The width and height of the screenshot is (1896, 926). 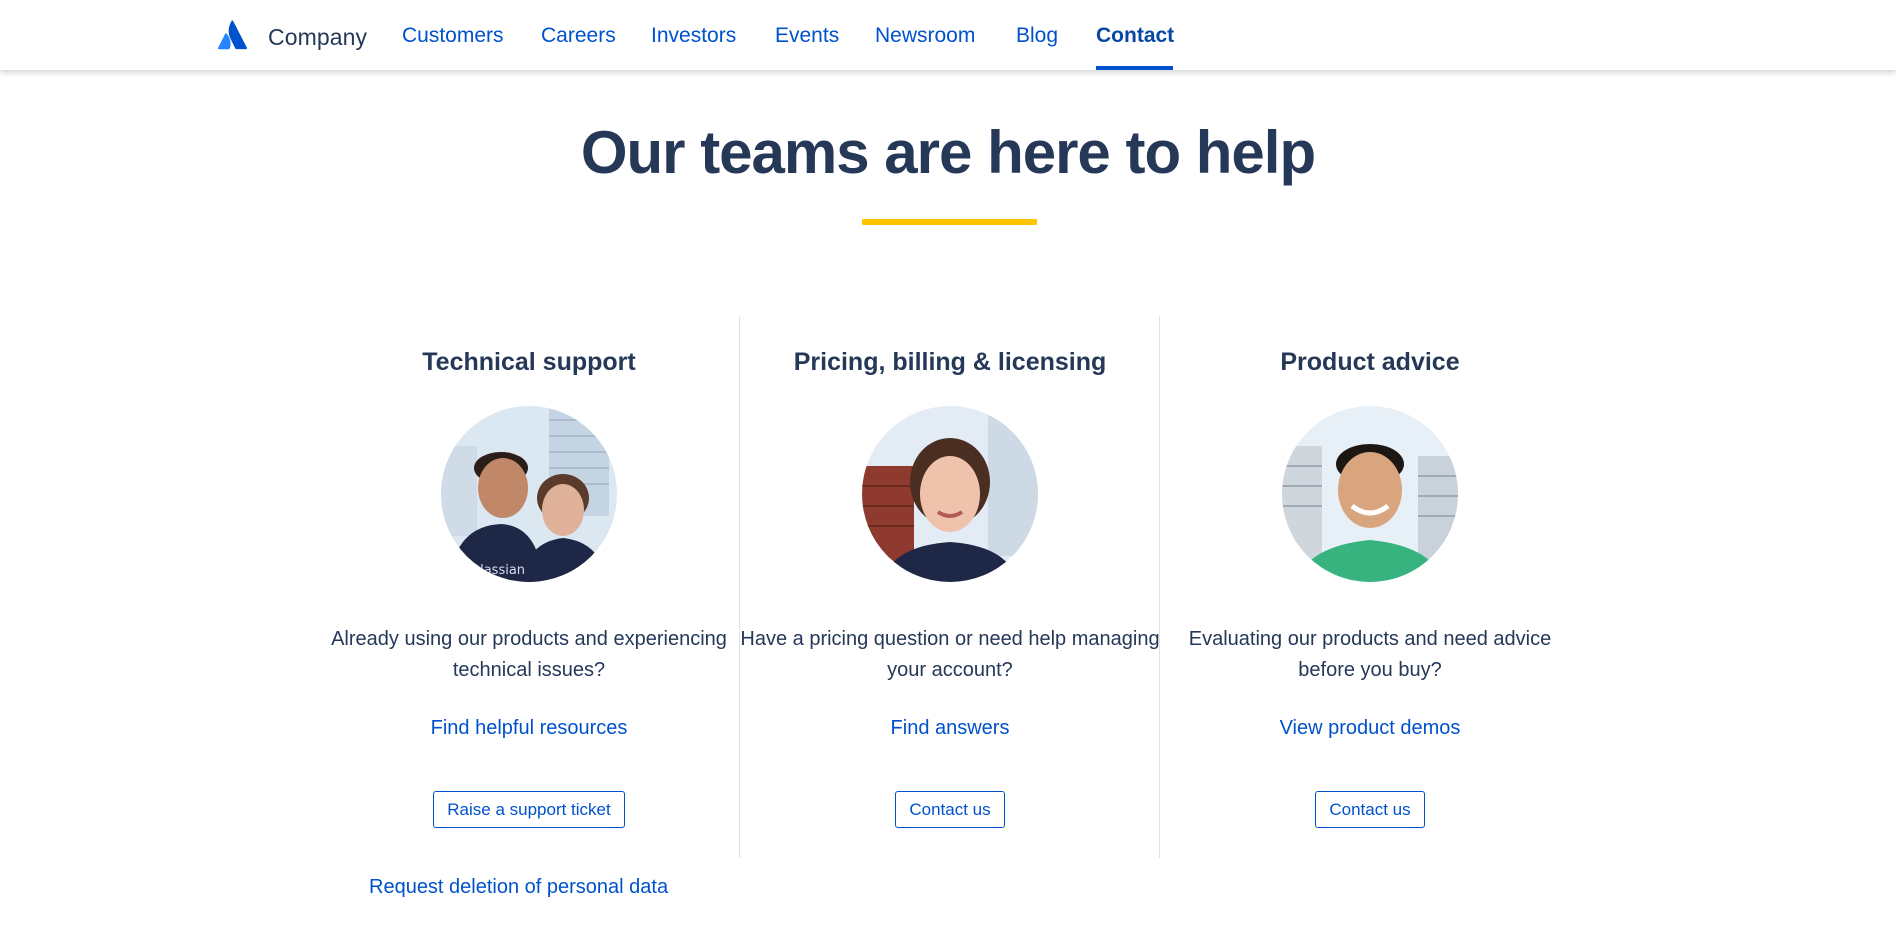 What do you see at coordinates (1370, 728) in the screenshot?
I see `view-product-demos-link: View product demos` at bounding box center [1370, 728].